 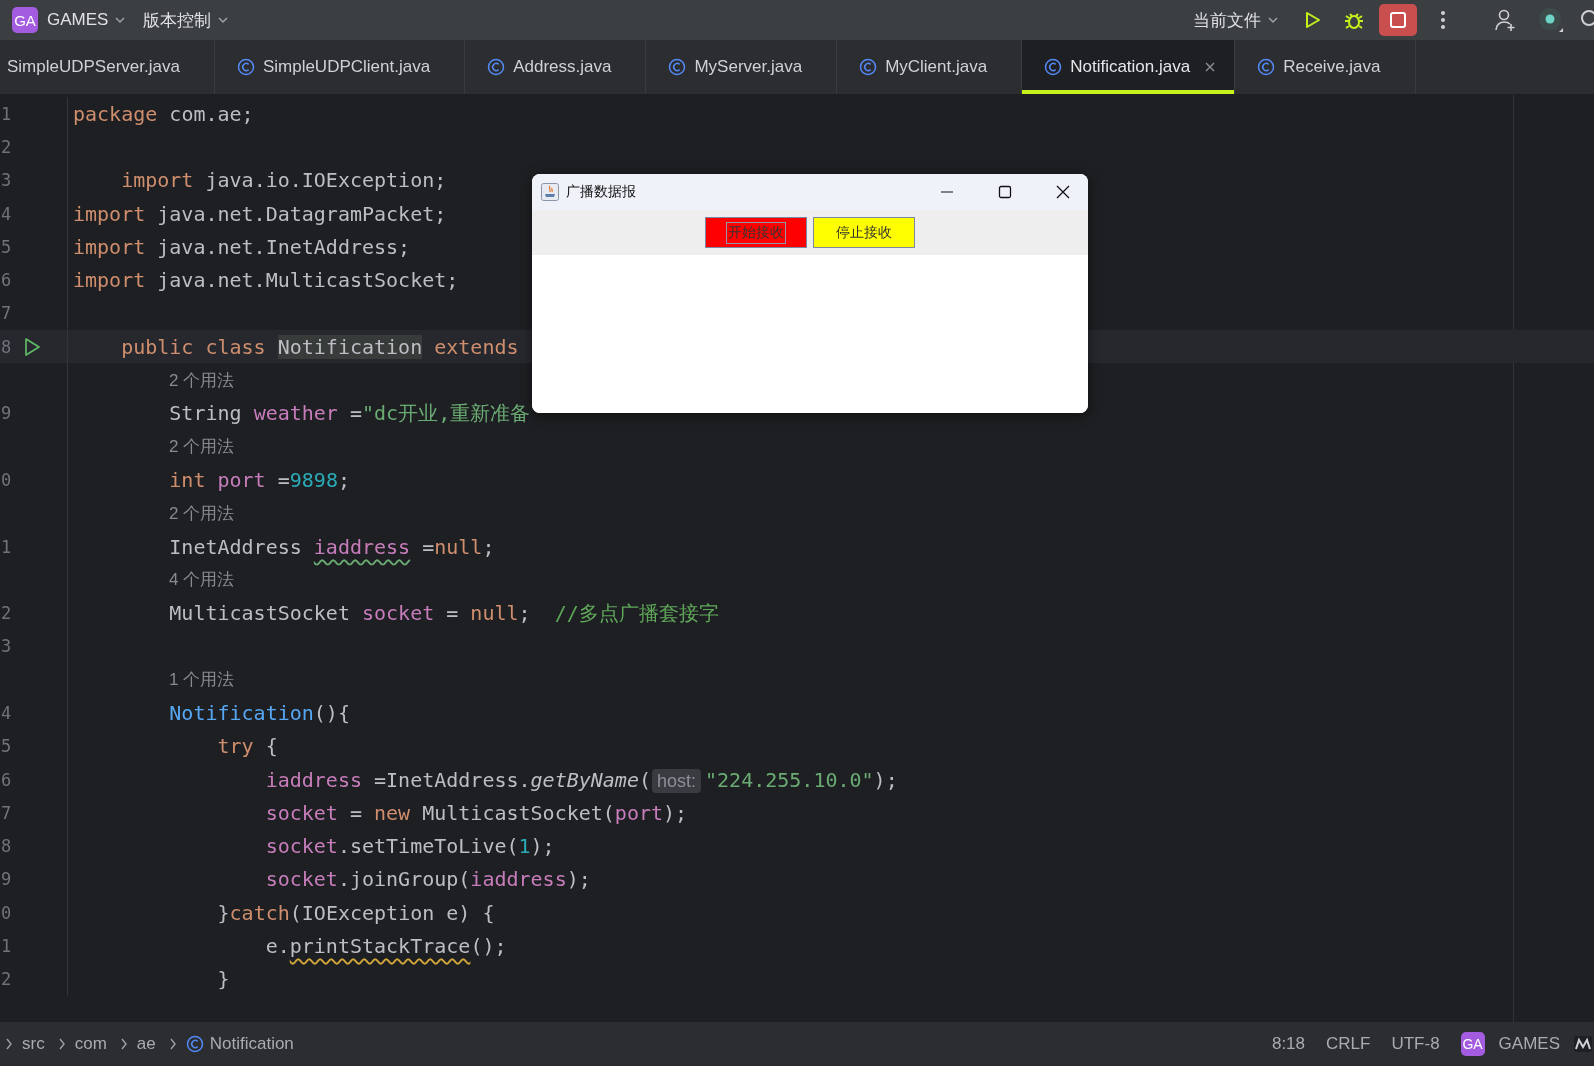 I want to click on breadcrumb-item: Notification, so click(x=239, y=1044).